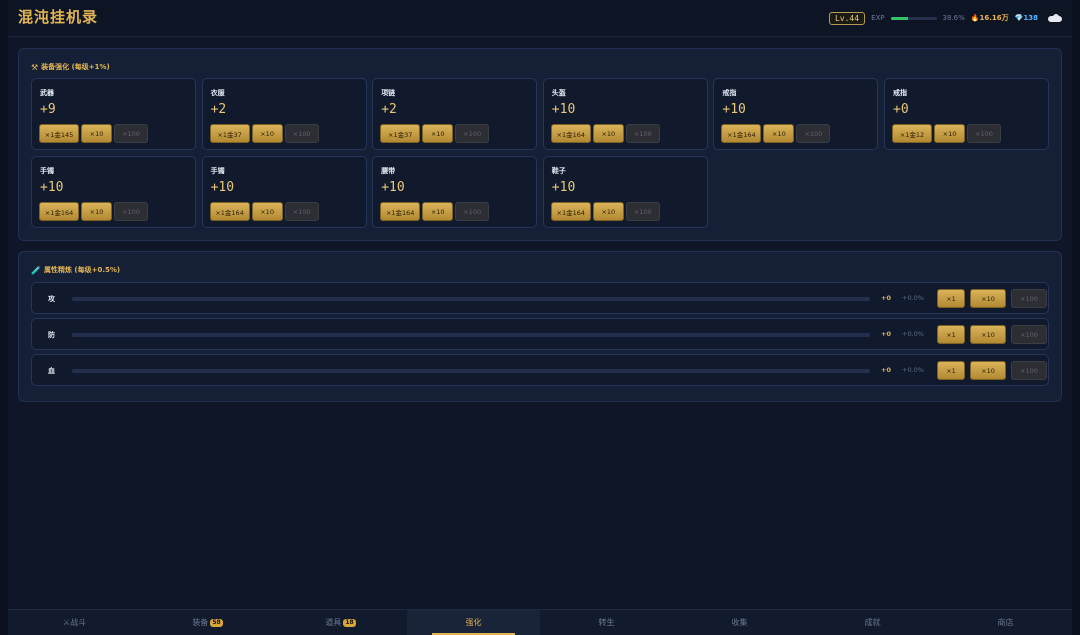  I want to click on equip-name: 武器, so click(47, 93).